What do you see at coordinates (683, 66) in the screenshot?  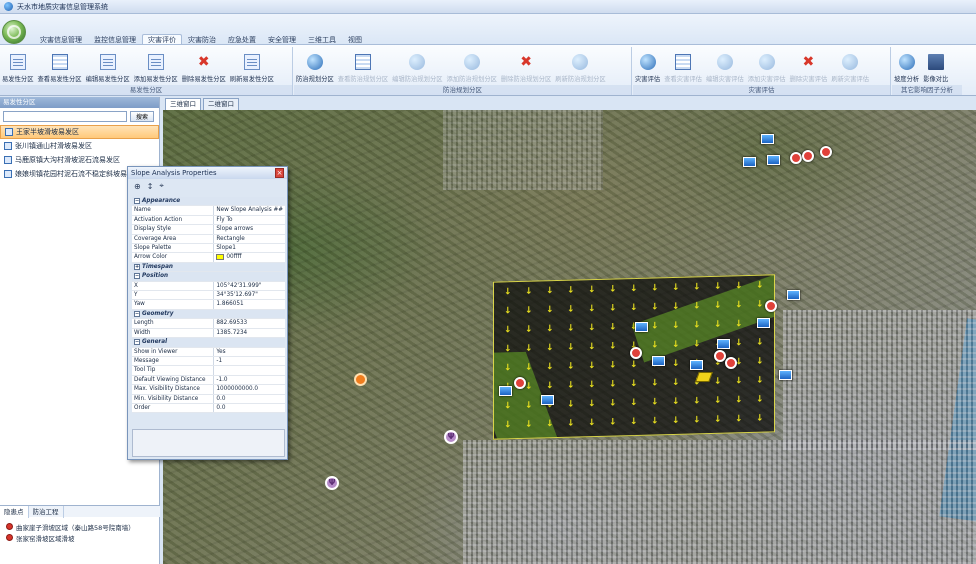 I see `ribbon-button: 查看灾害评估` at bounding box center [683, 66].